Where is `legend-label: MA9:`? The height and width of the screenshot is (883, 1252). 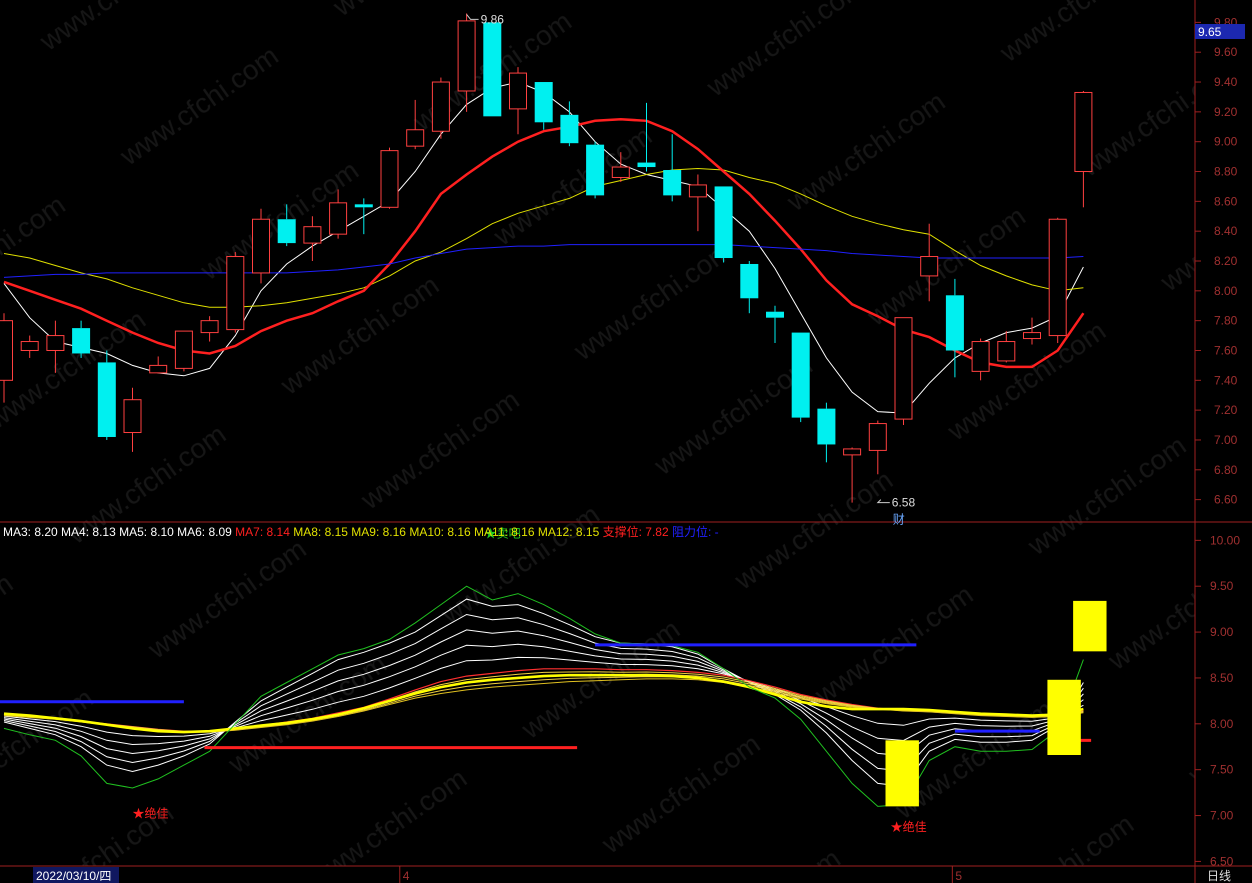 legend-label: MA9: is located at coordinates (365, 532).